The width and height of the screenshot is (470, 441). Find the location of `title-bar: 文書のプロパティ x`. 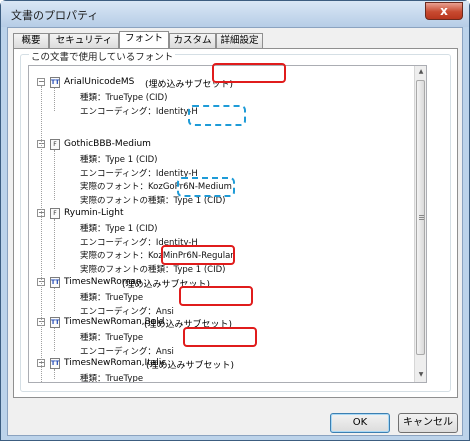

title-bar: 文書のプロパティ x is located at coordinates (235, 14).